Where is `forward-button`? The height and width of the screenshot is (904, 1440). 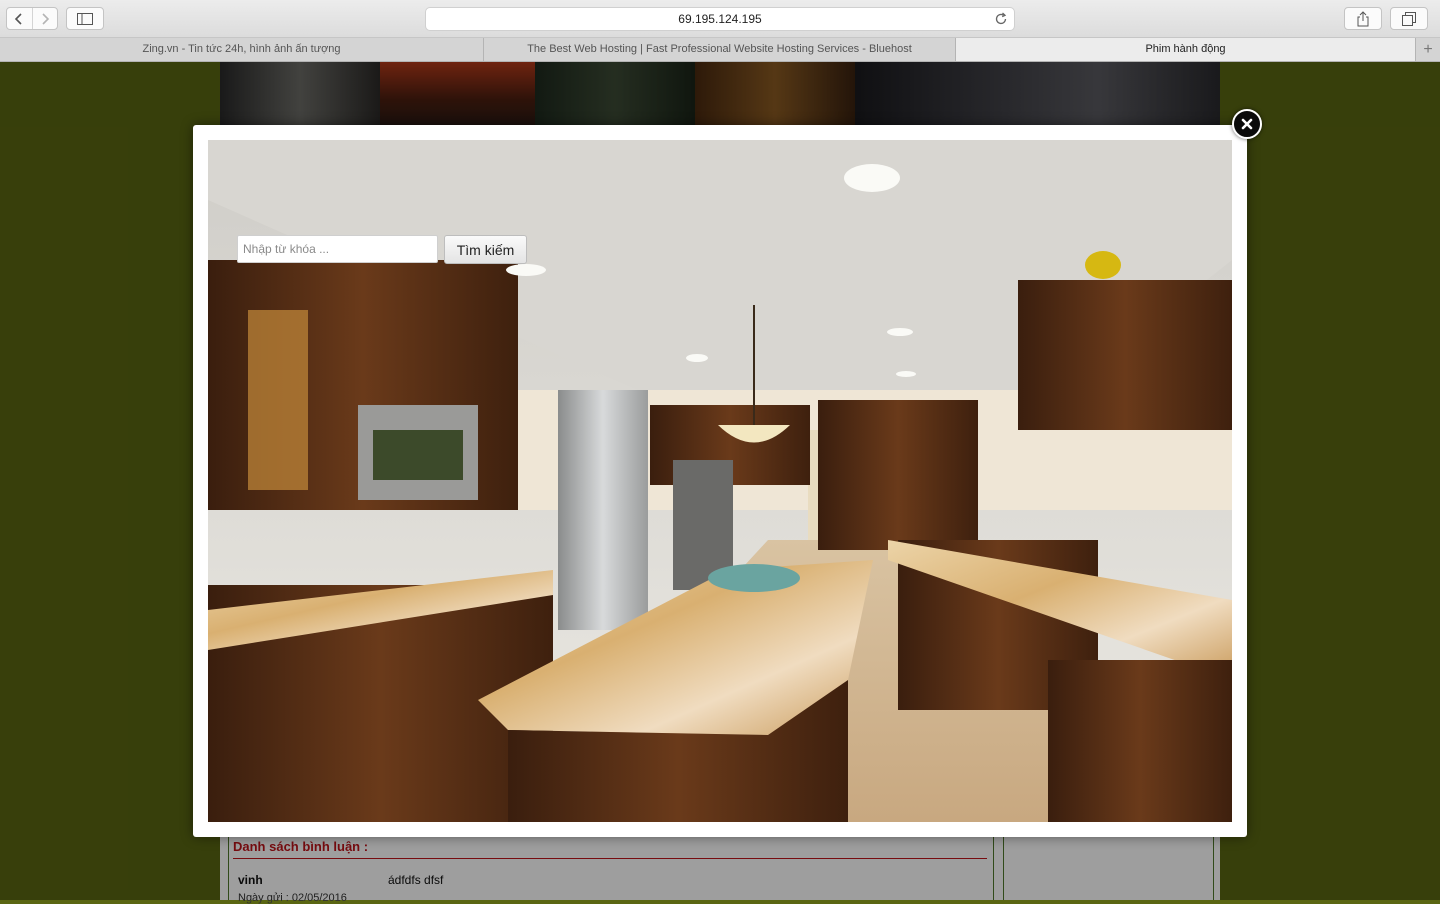 forward-button is located at coordinates (44, 18).